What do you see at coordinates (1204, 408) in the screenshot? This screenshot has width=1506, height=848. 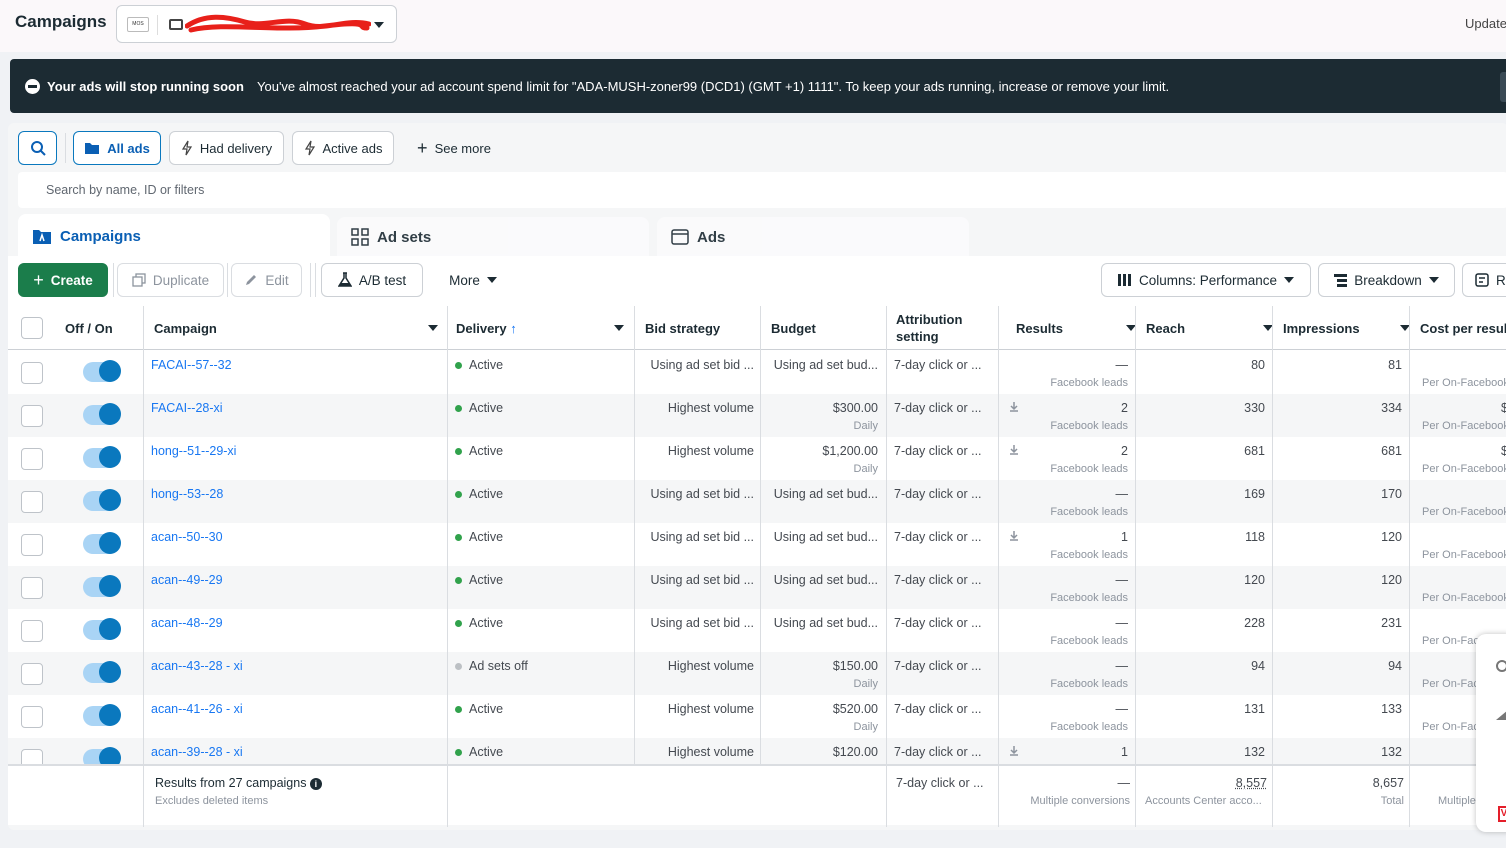 I see `reach-value: 330` at bounding box center [1204, 408].